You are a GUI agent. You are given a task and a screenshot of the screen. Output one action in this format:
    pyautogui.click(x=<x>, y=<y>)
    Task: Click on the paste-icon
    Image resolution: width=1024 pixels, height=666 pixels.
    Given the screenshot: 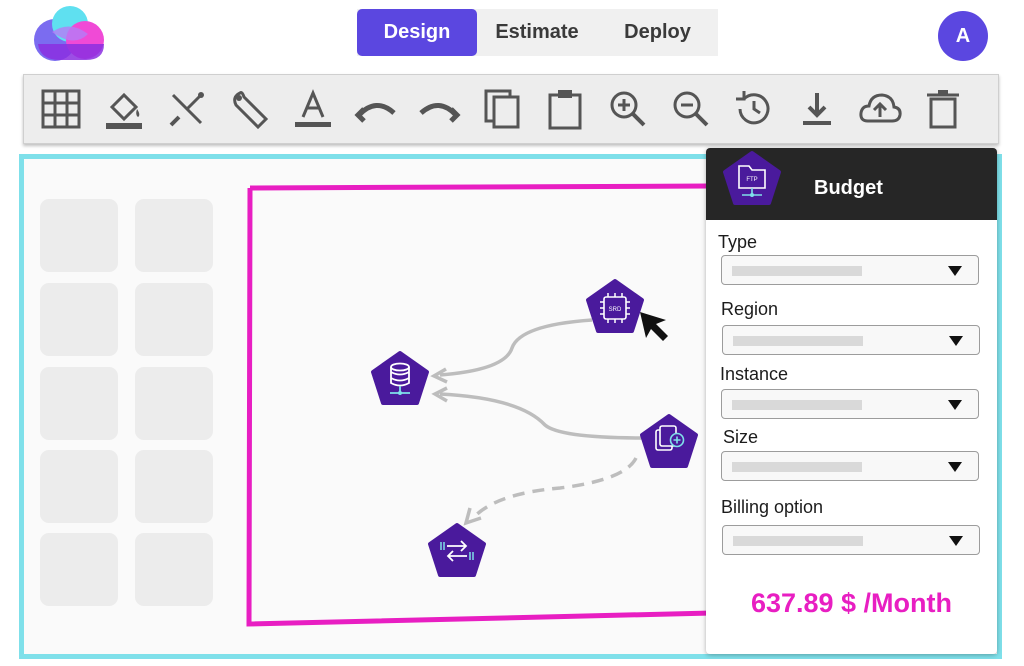 What is the action you would take?
    pyautogui.click(x=564, y=110)
    